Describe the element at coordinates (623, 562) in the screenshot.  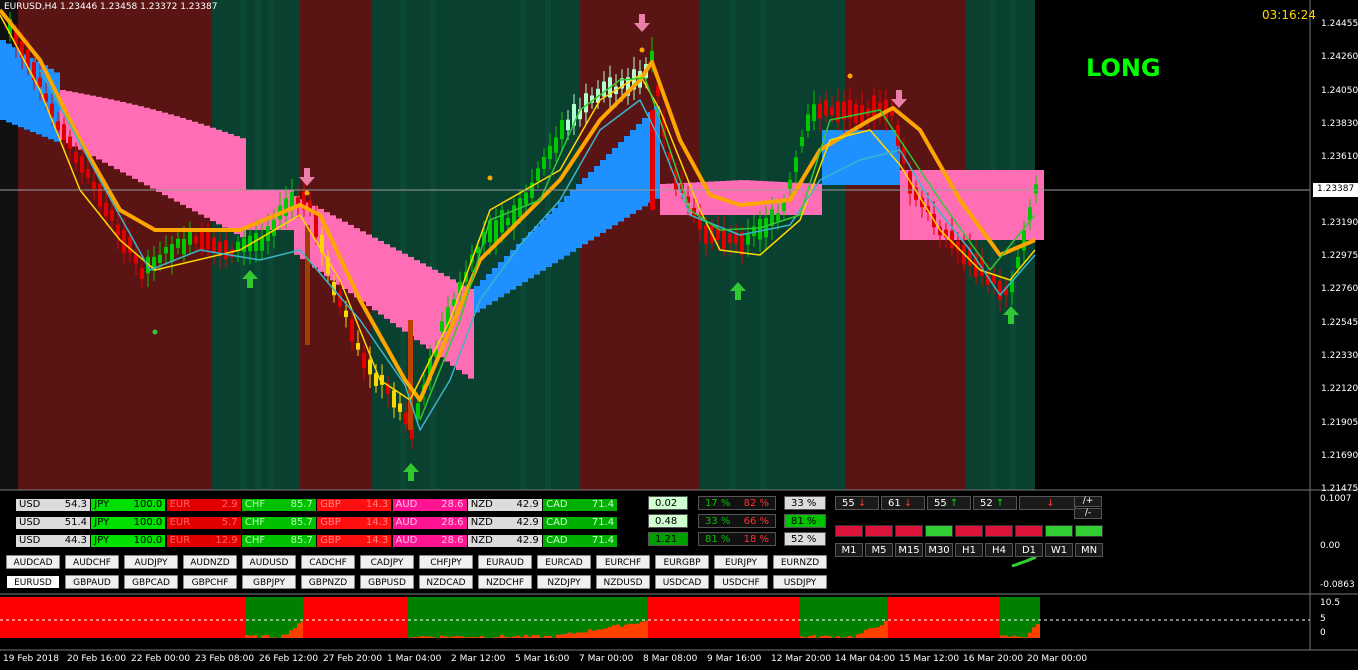
I see `pair-button-eurchf: EURCHF` at that location.